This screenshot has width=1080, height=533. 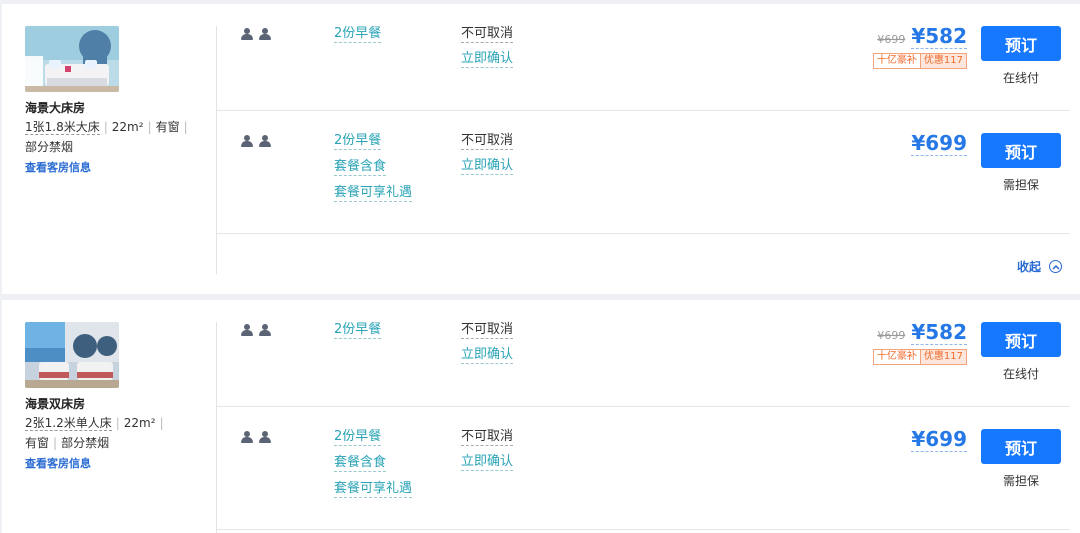 I want to click on collapse-label: 收起, so click(x=1028, y=267).